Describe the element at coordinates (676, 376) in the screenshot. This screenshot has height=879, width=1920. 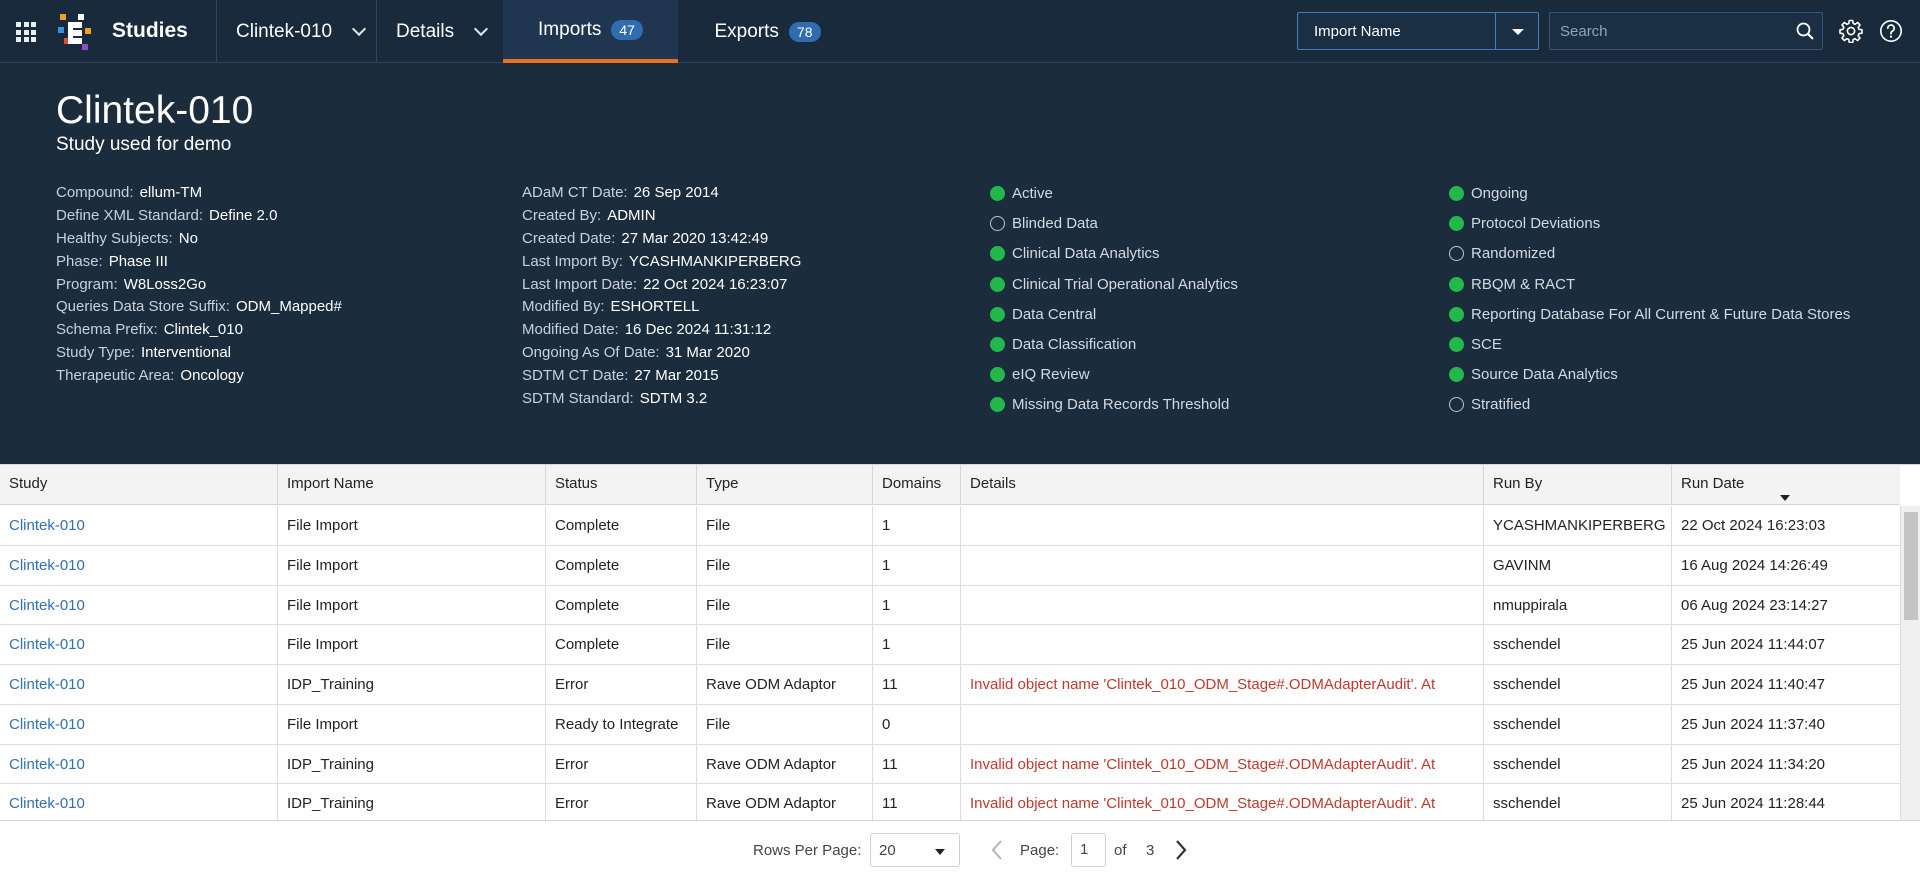
I see `property-value: 27 Mar 2015` at that location.